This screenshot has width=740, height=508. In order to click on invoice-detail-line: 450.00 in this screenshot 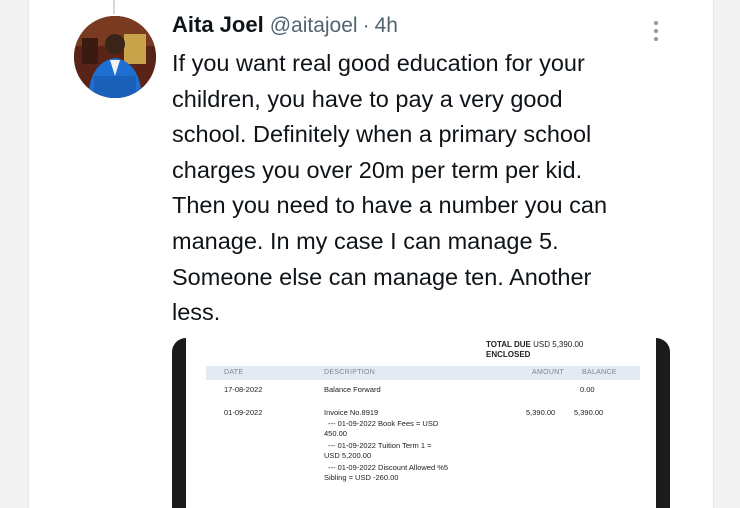, I will do `click(335, 433)`.